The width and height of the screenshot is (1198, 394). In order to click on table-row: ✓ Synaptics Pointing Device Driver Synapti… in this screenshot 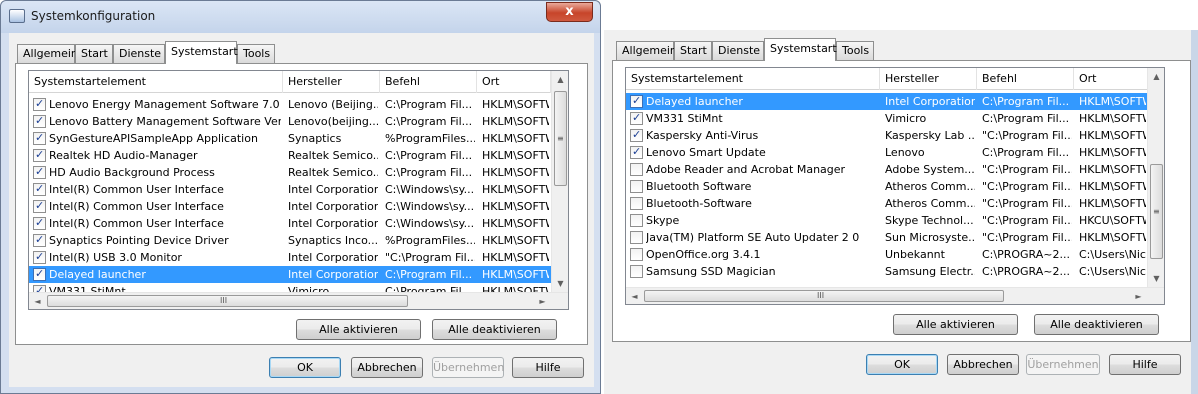, I will do `click(291, 240)`.